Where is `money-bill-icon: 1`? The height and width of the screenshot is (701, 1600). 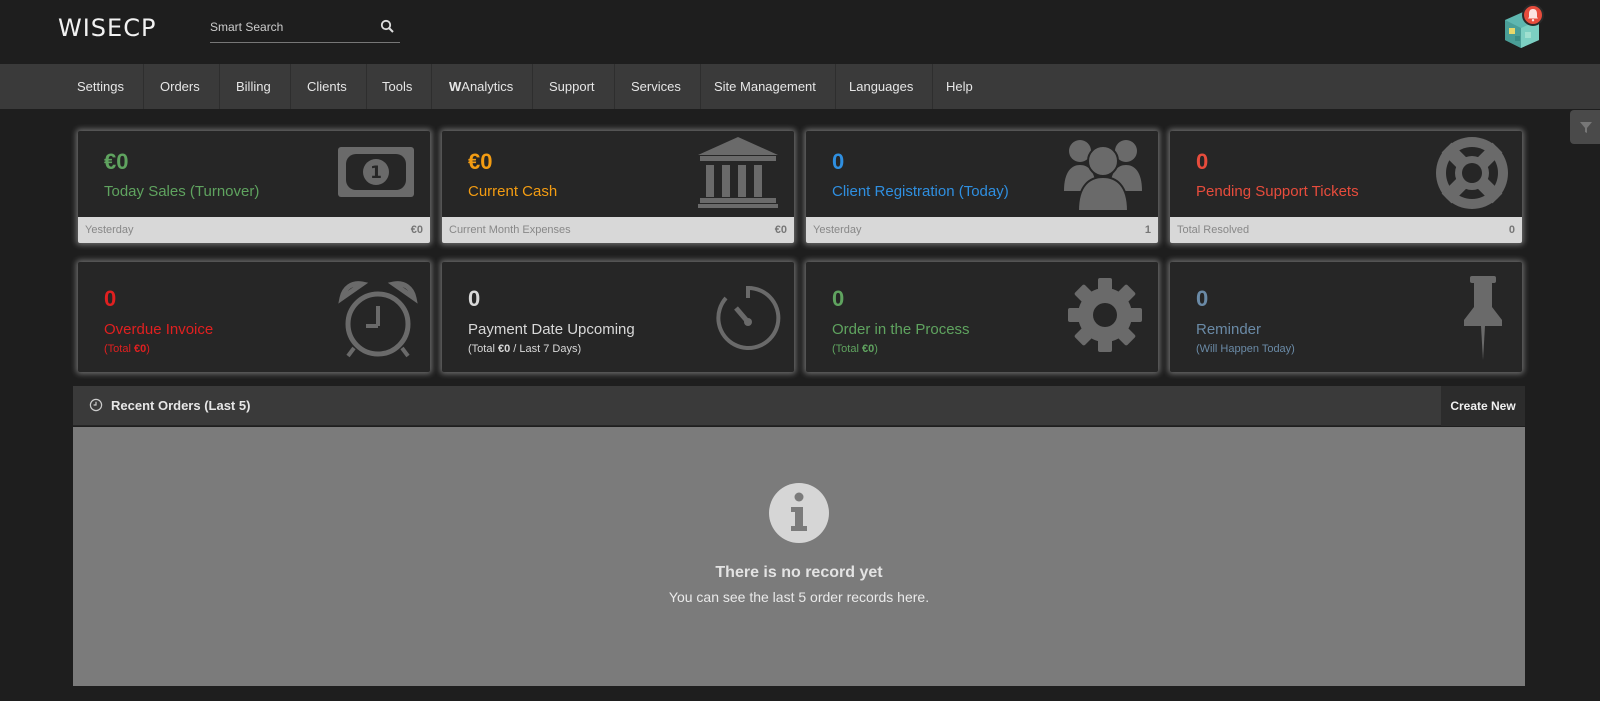 money-bill-icon: 1 is located at coordinates (376, 172).